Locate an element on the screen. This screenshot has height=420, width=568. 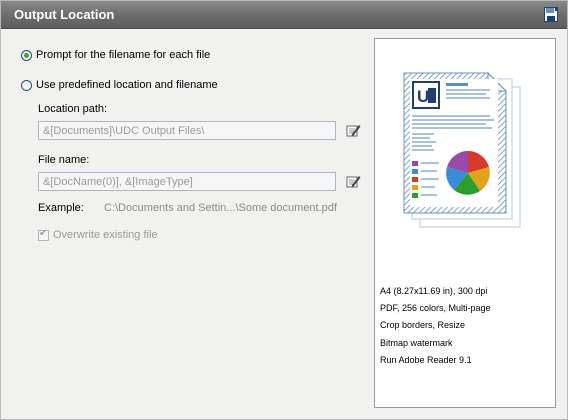
document-pie-chart-icon: U is located at coordinates (462, 149).